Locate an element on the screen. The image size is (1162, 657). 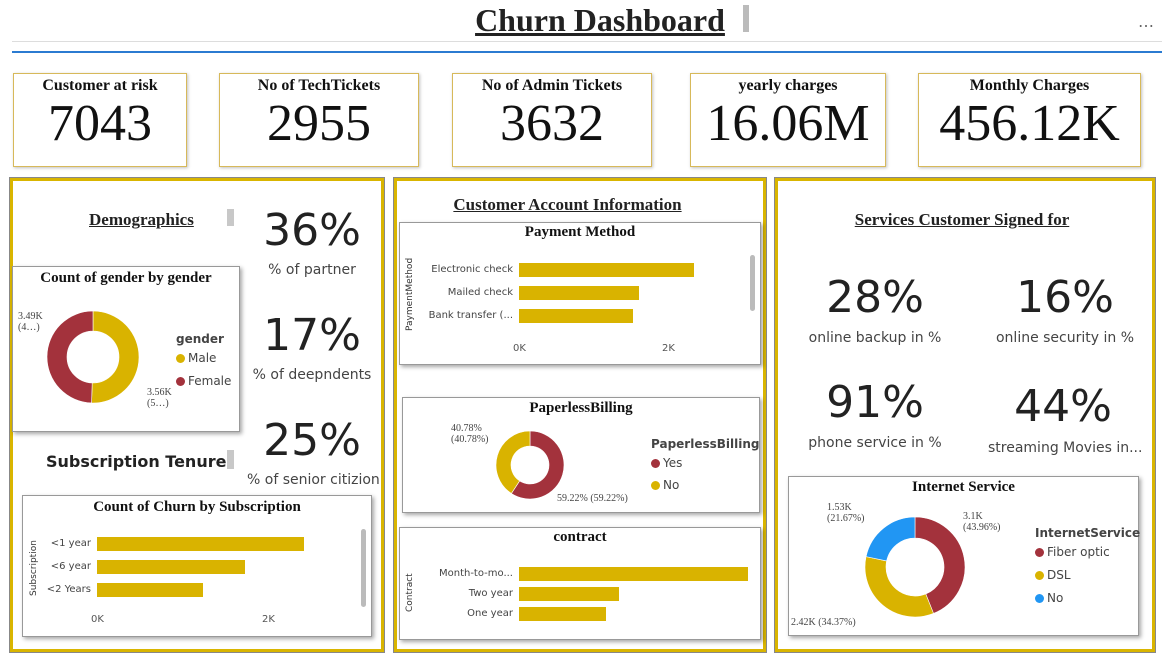
kpi-value: 16.06M is located at coordinates (788, 123).